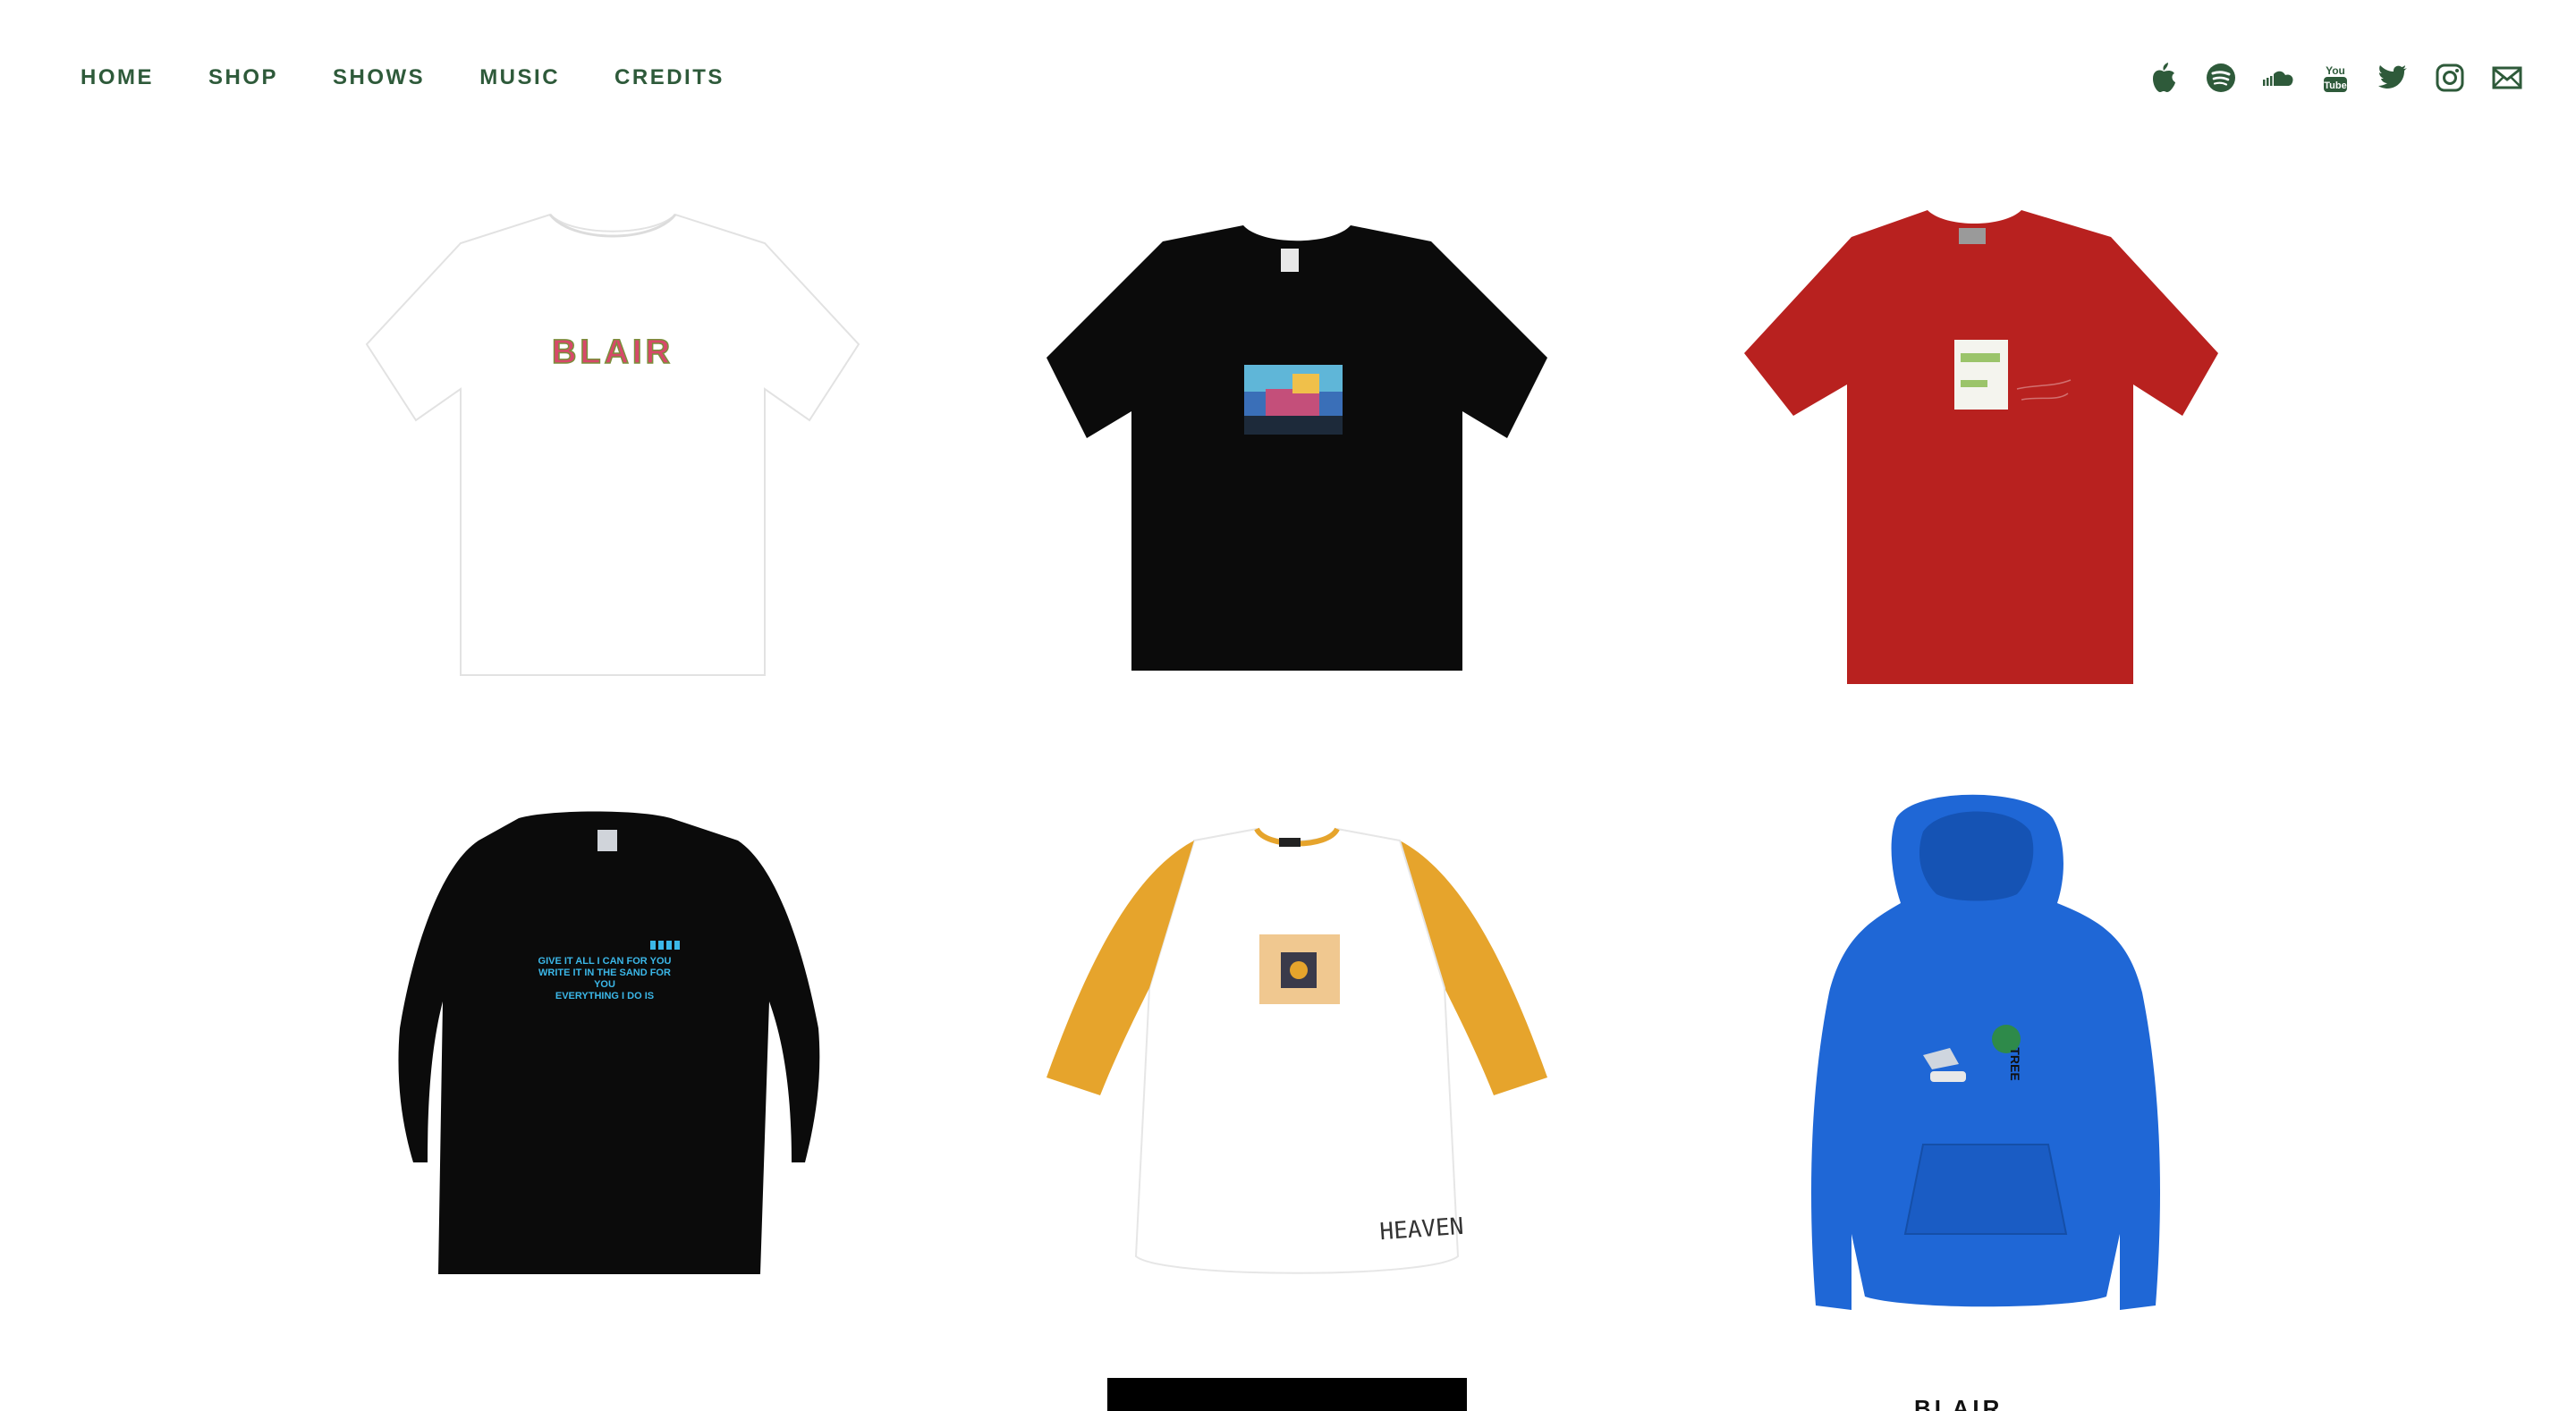 The image size is (2576, 1411). I want to click on white-tee-print: BLAIR, so click(613, 352).